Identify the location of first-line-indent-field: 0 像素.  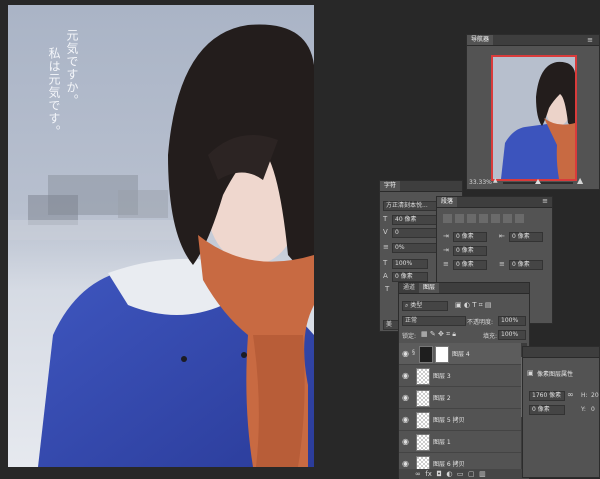
(470, 251).